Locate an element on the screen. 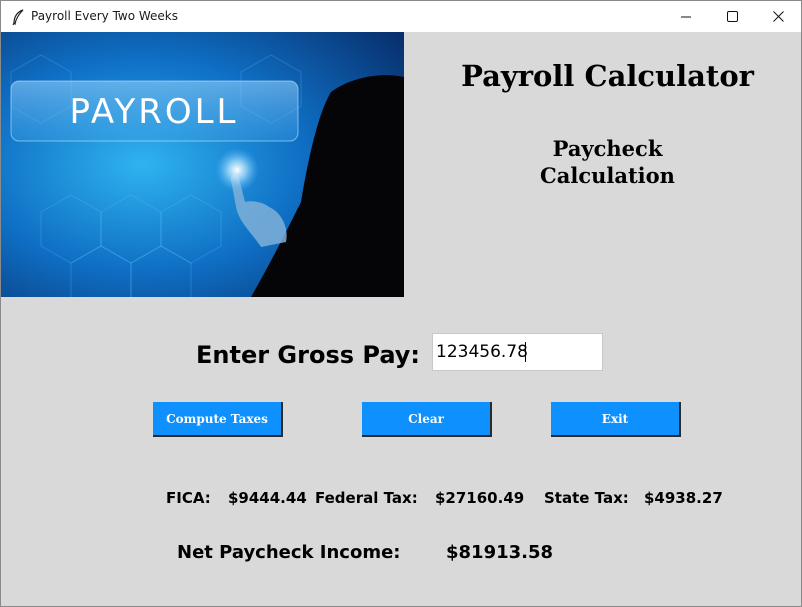  maximize-icon is located at coordinates (732, 16).